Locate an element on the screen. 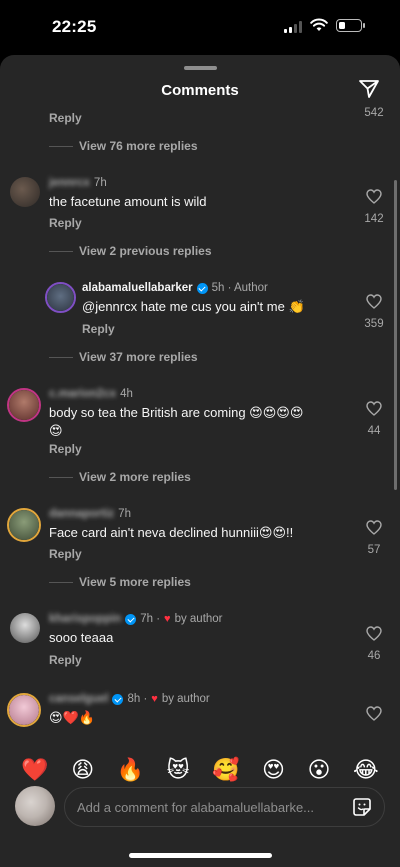  comment-text: @jennrcx hate me cus you ain't me 👏 is located at coordinates (193, 306).